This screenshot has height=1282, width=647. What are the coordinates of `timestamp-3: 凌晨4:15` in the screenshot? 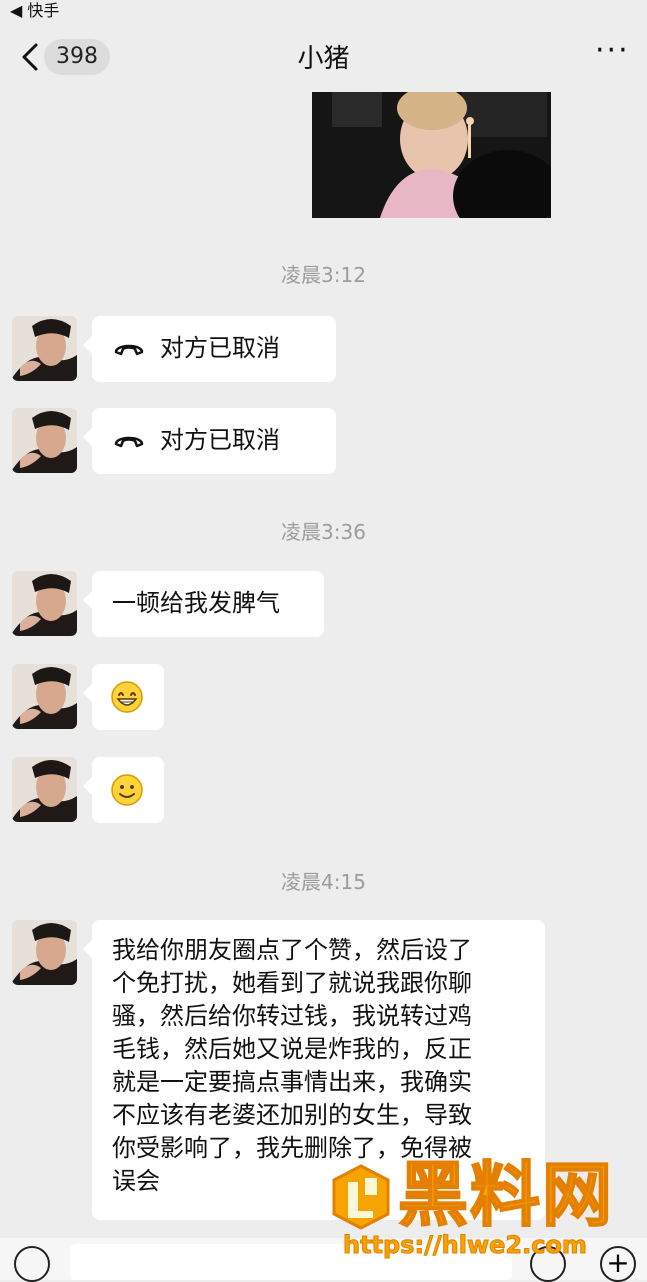 It's located at (323, 882).